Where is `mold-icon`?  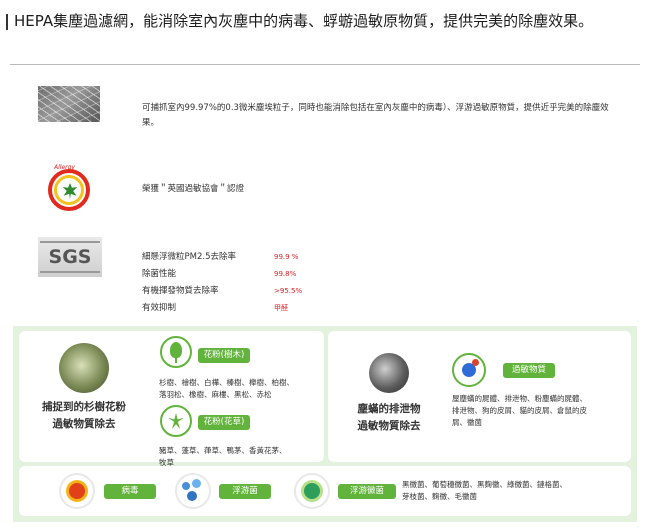
mold-icon is located at coordinates (312, 491).